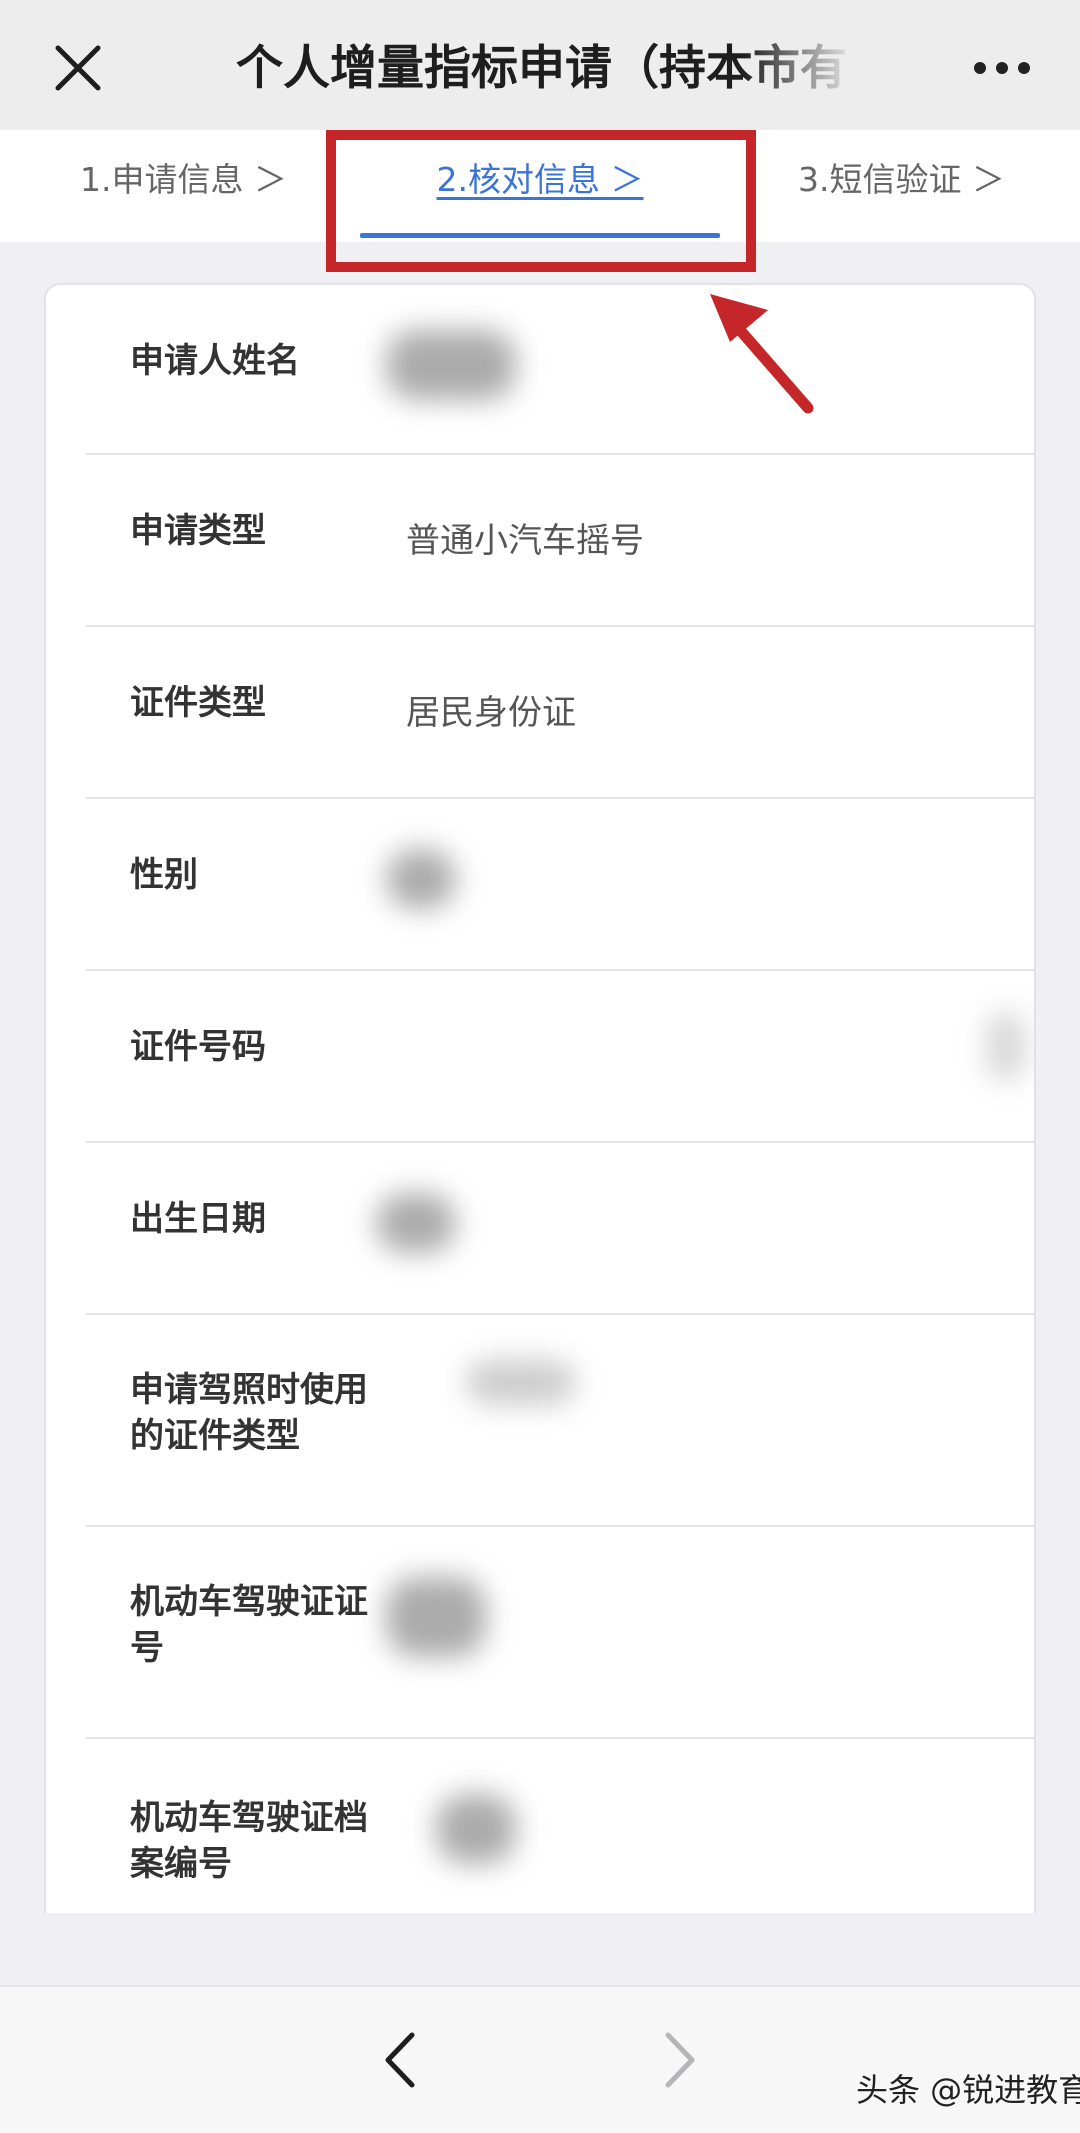 The image size is (1080, 2133). What do you see at coordinates (540, 1421) in the screenshot?
I see `row-license-id-type: 申请驾照时使用的证件类型` at bounding box center [540, 1421].